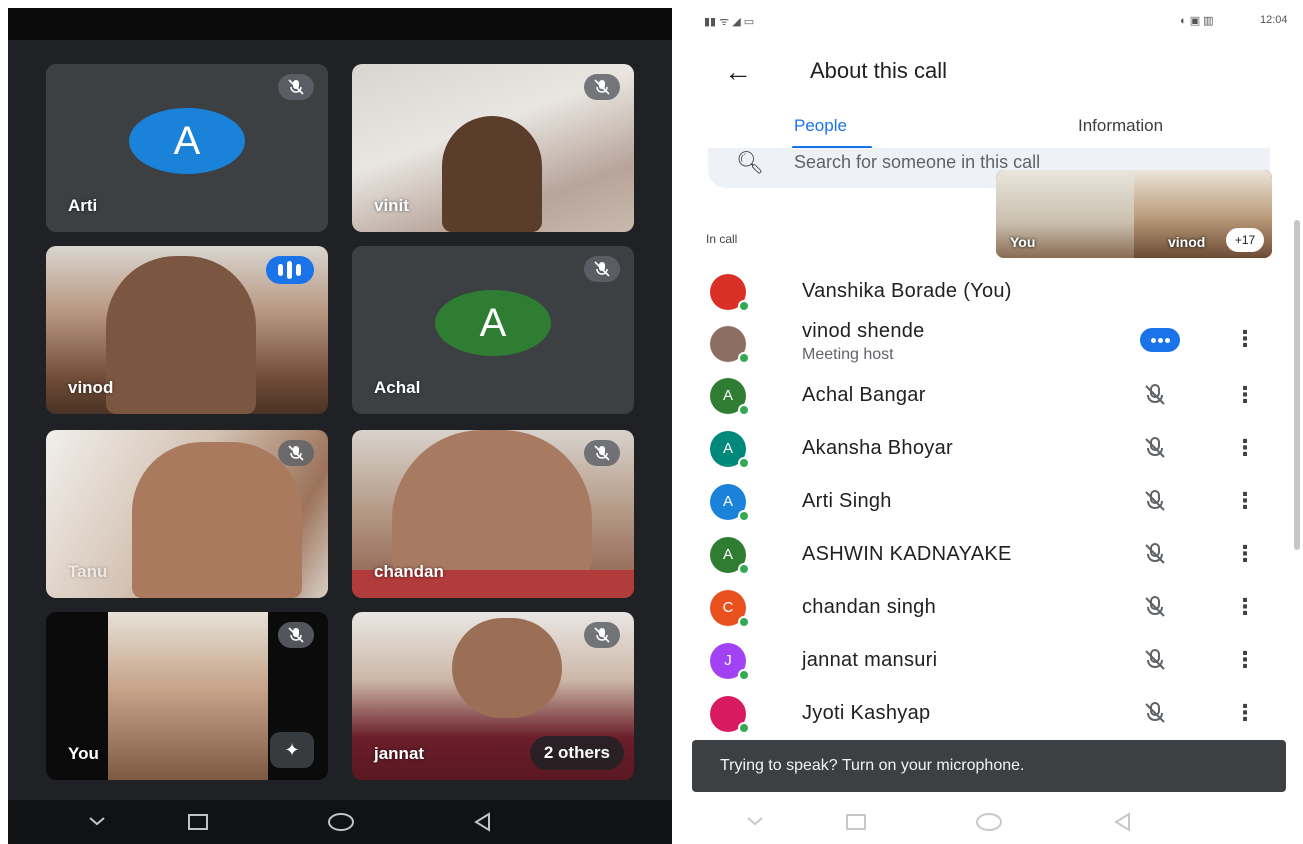 The width and height of the screenshot is (1303, 844). I want to click on back-arrow-icon: ←, so click(738, 72).